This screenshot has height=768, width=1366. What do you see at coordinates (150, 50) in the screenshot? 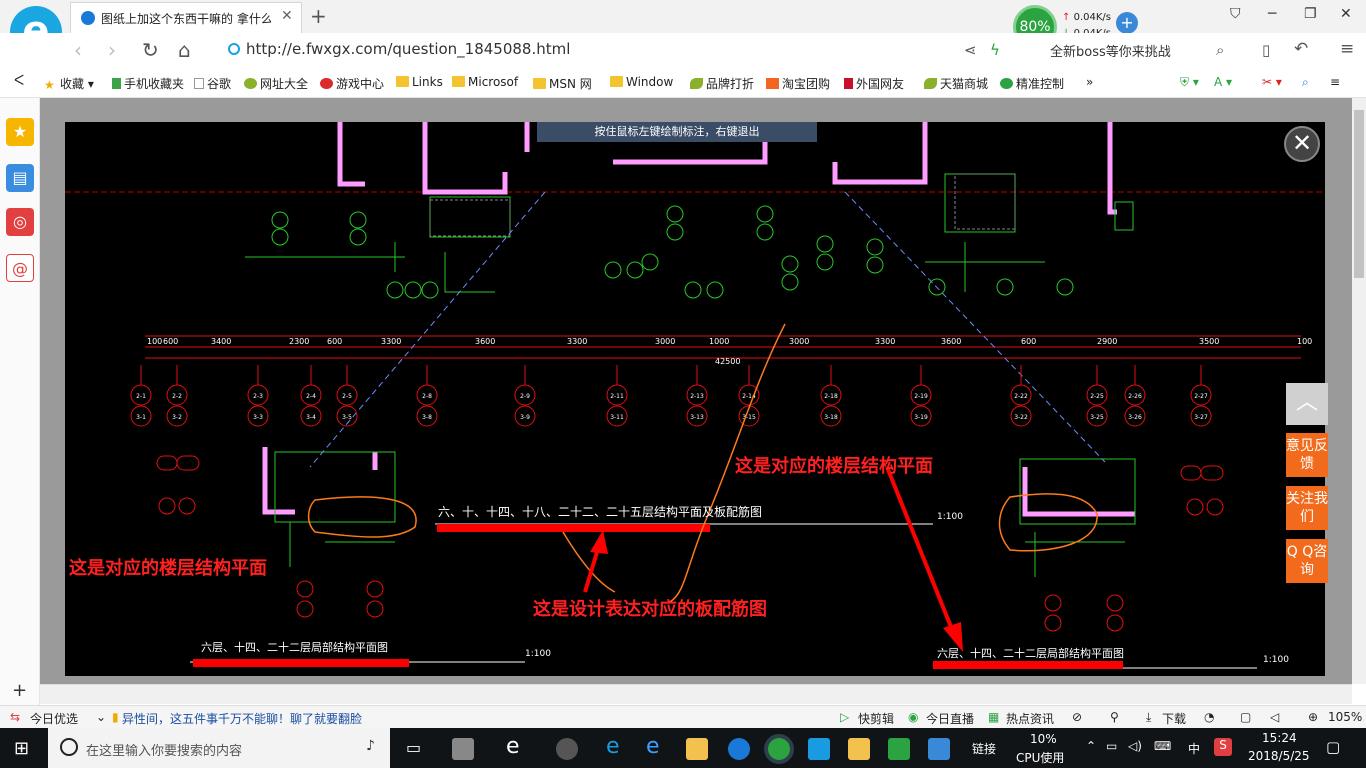
I see `refresh-button: ↻` at bounding box center [150, 50].